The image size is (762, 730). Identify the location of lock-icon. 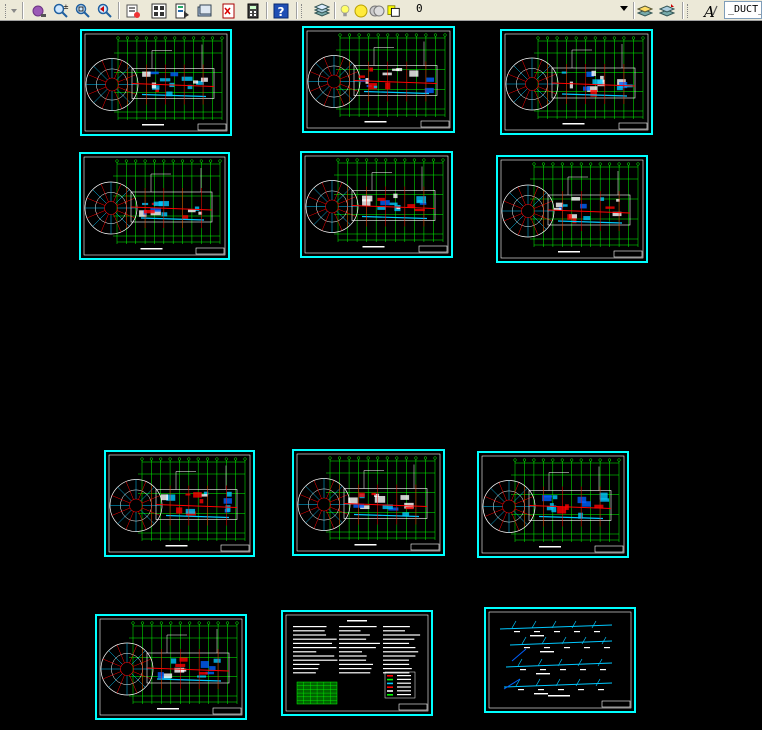
(377, 10).